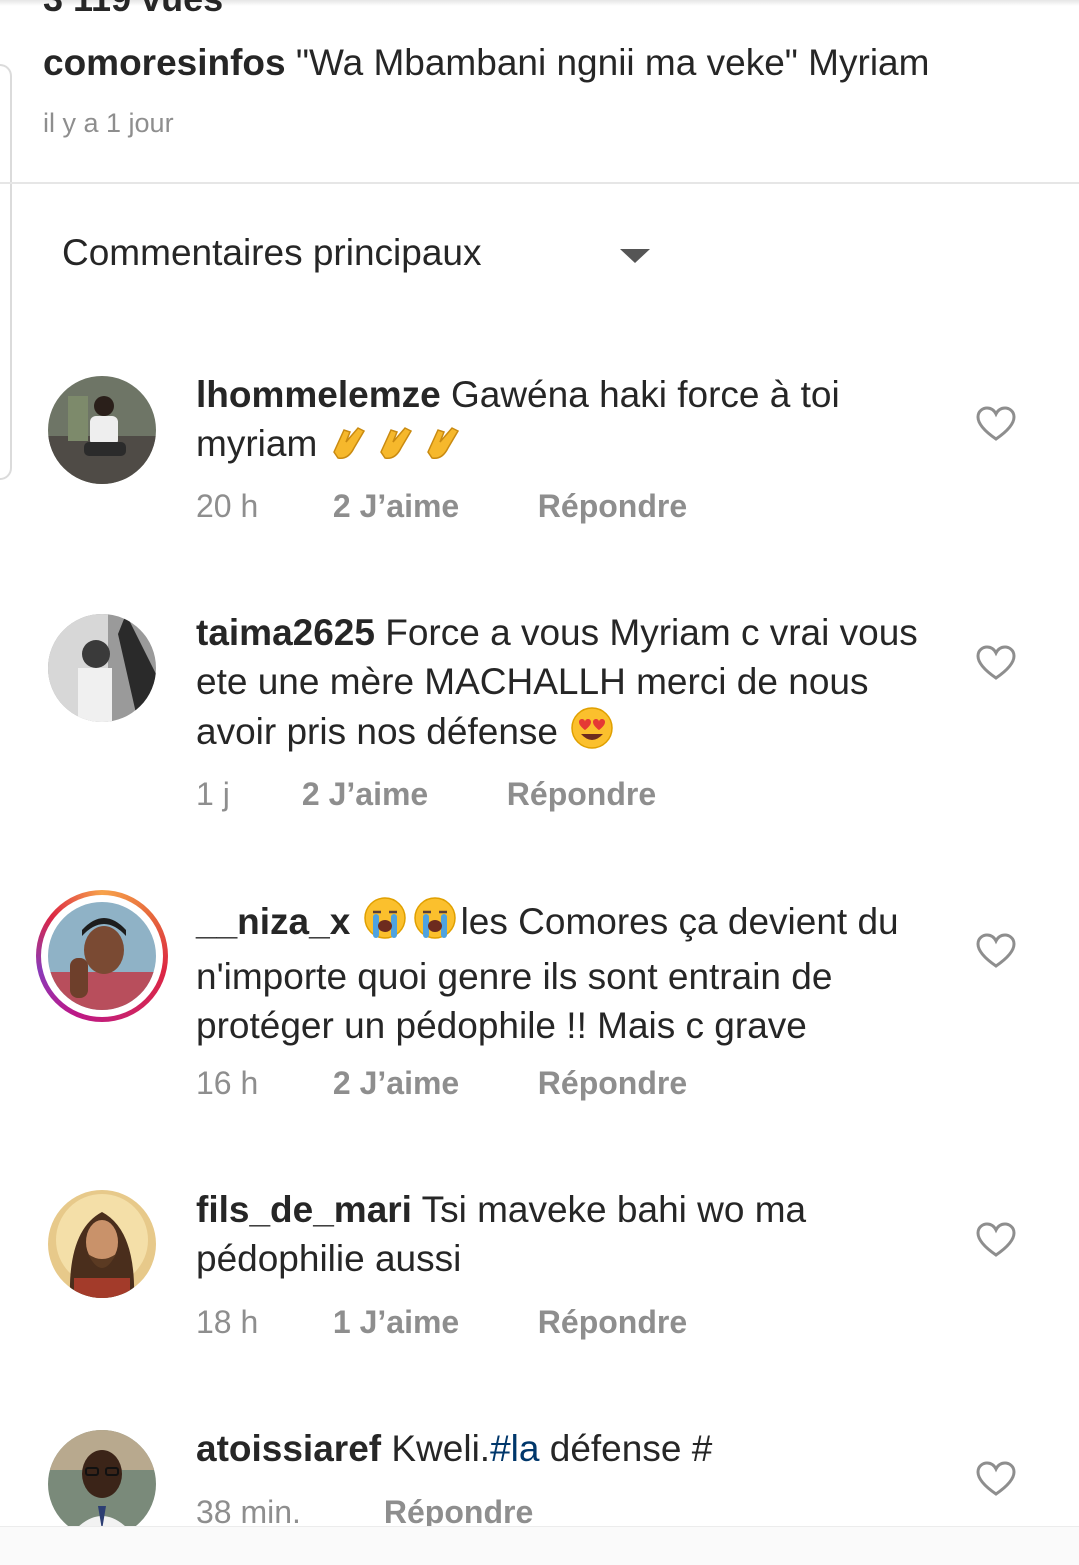 Image resolution: width=1079 pixels, height=1565 pixels. I want to click on caption-author: comoresinfos, so click(164, 62).